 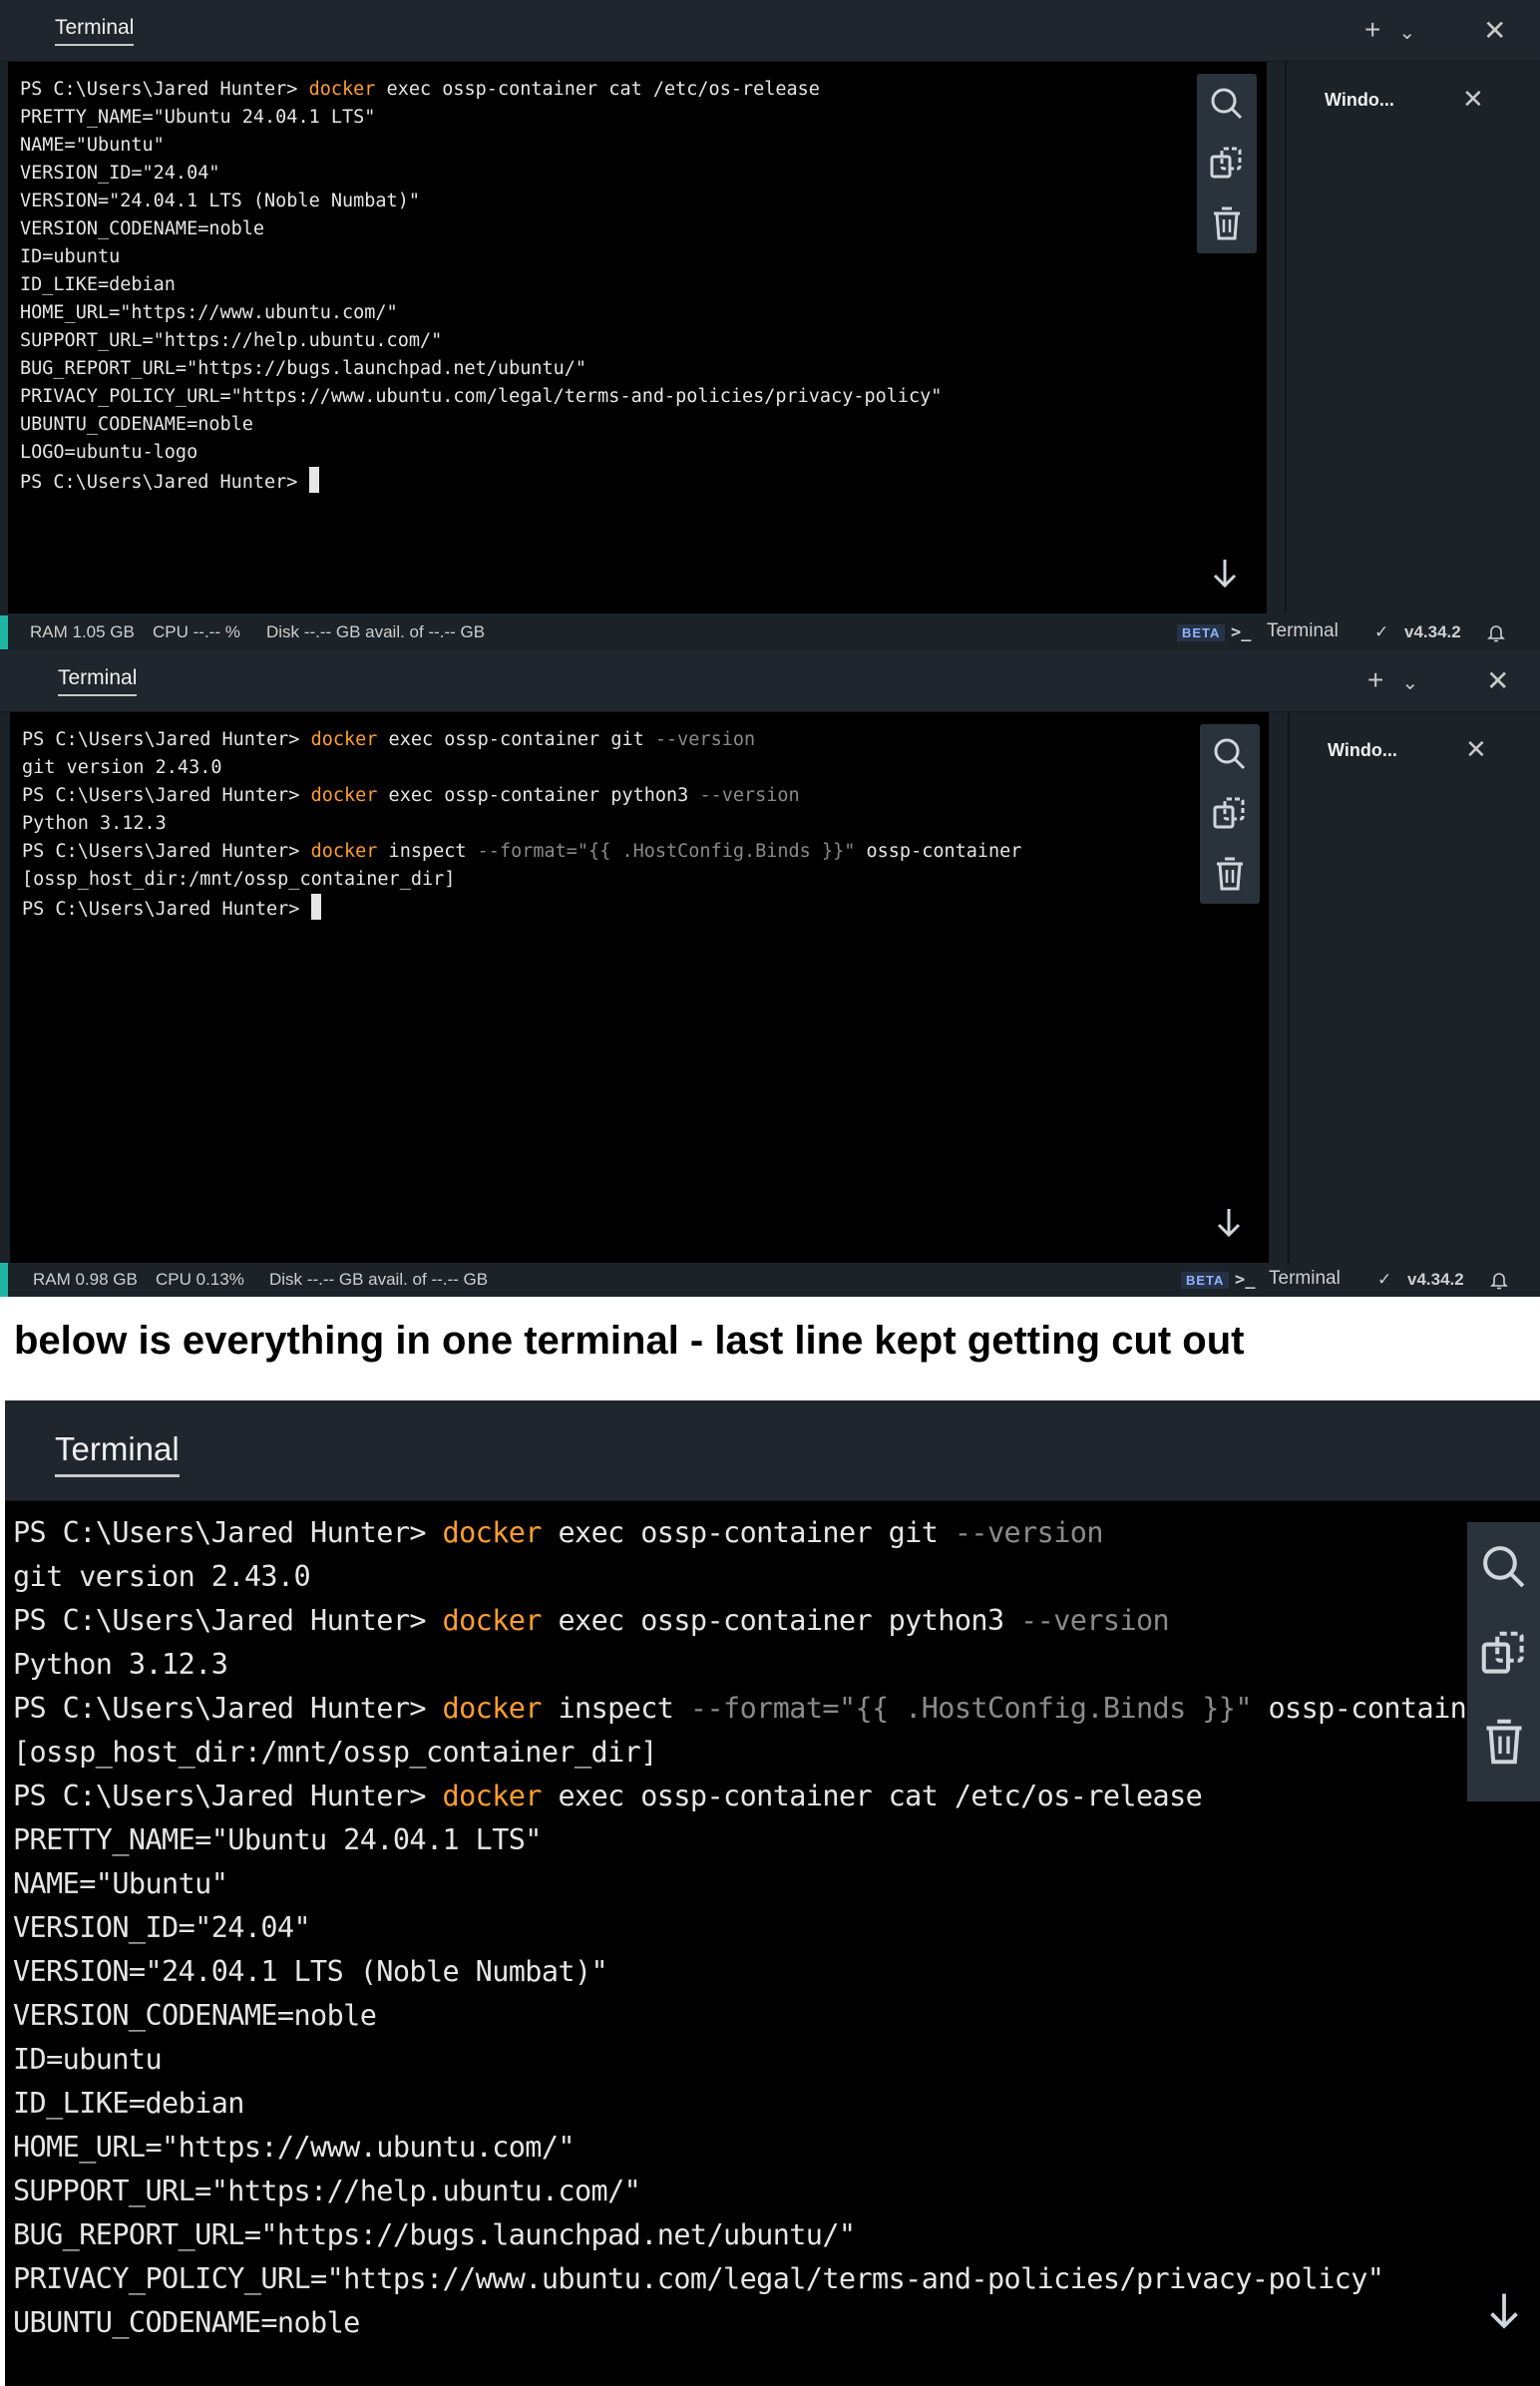 What do you see at coordinates (1375, 1708) in the screenshot?
I see `terminal-text: ossp-container` at bounding box center [1375, 1708].